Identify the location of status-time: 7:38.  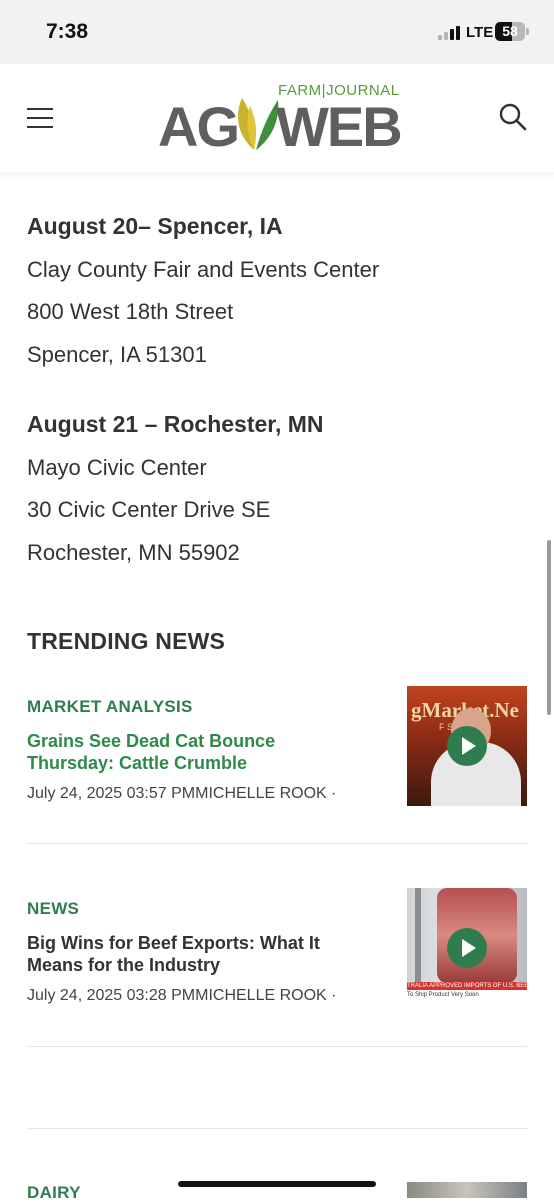
(67, 31).